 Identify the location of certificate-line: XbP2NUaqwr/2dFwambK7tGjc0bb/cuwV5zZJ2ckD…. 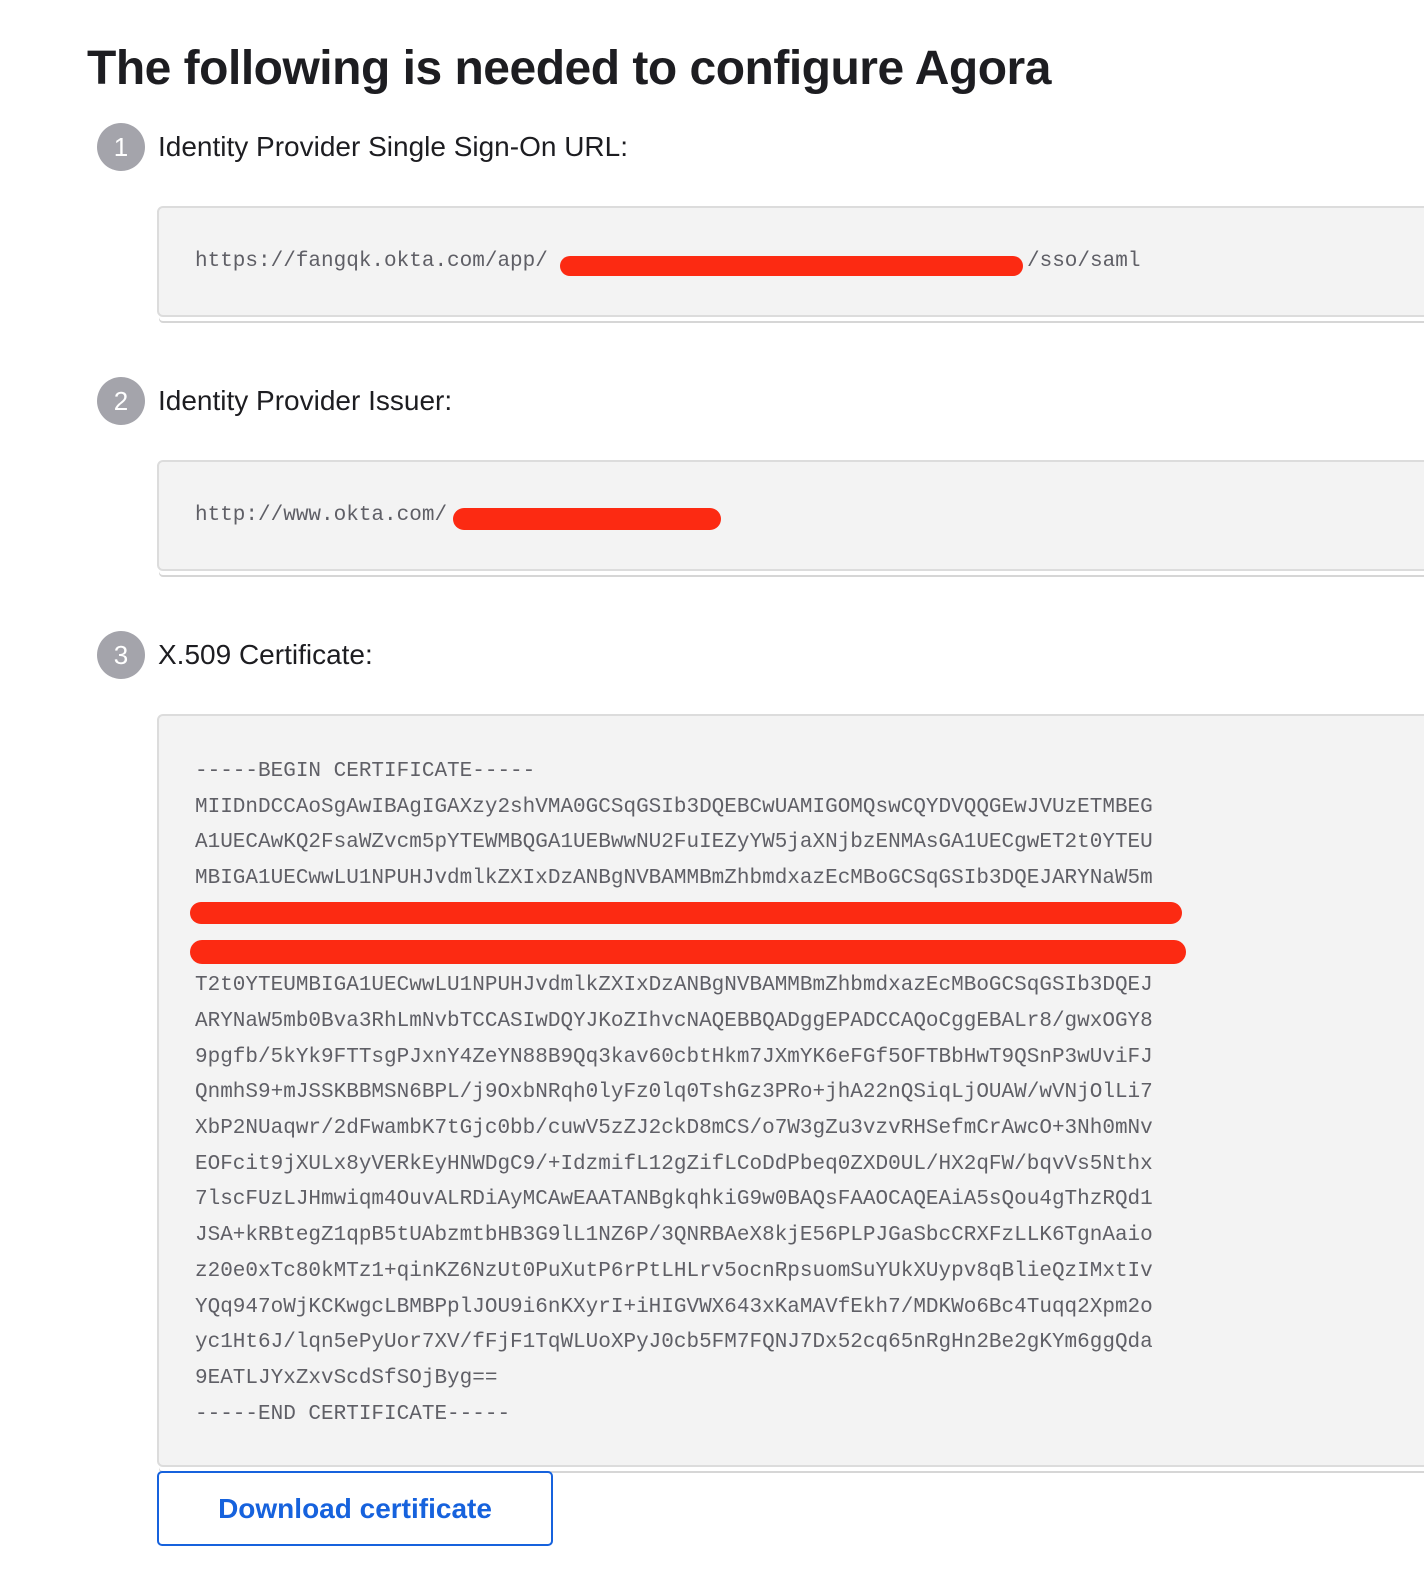
(674, 1129).